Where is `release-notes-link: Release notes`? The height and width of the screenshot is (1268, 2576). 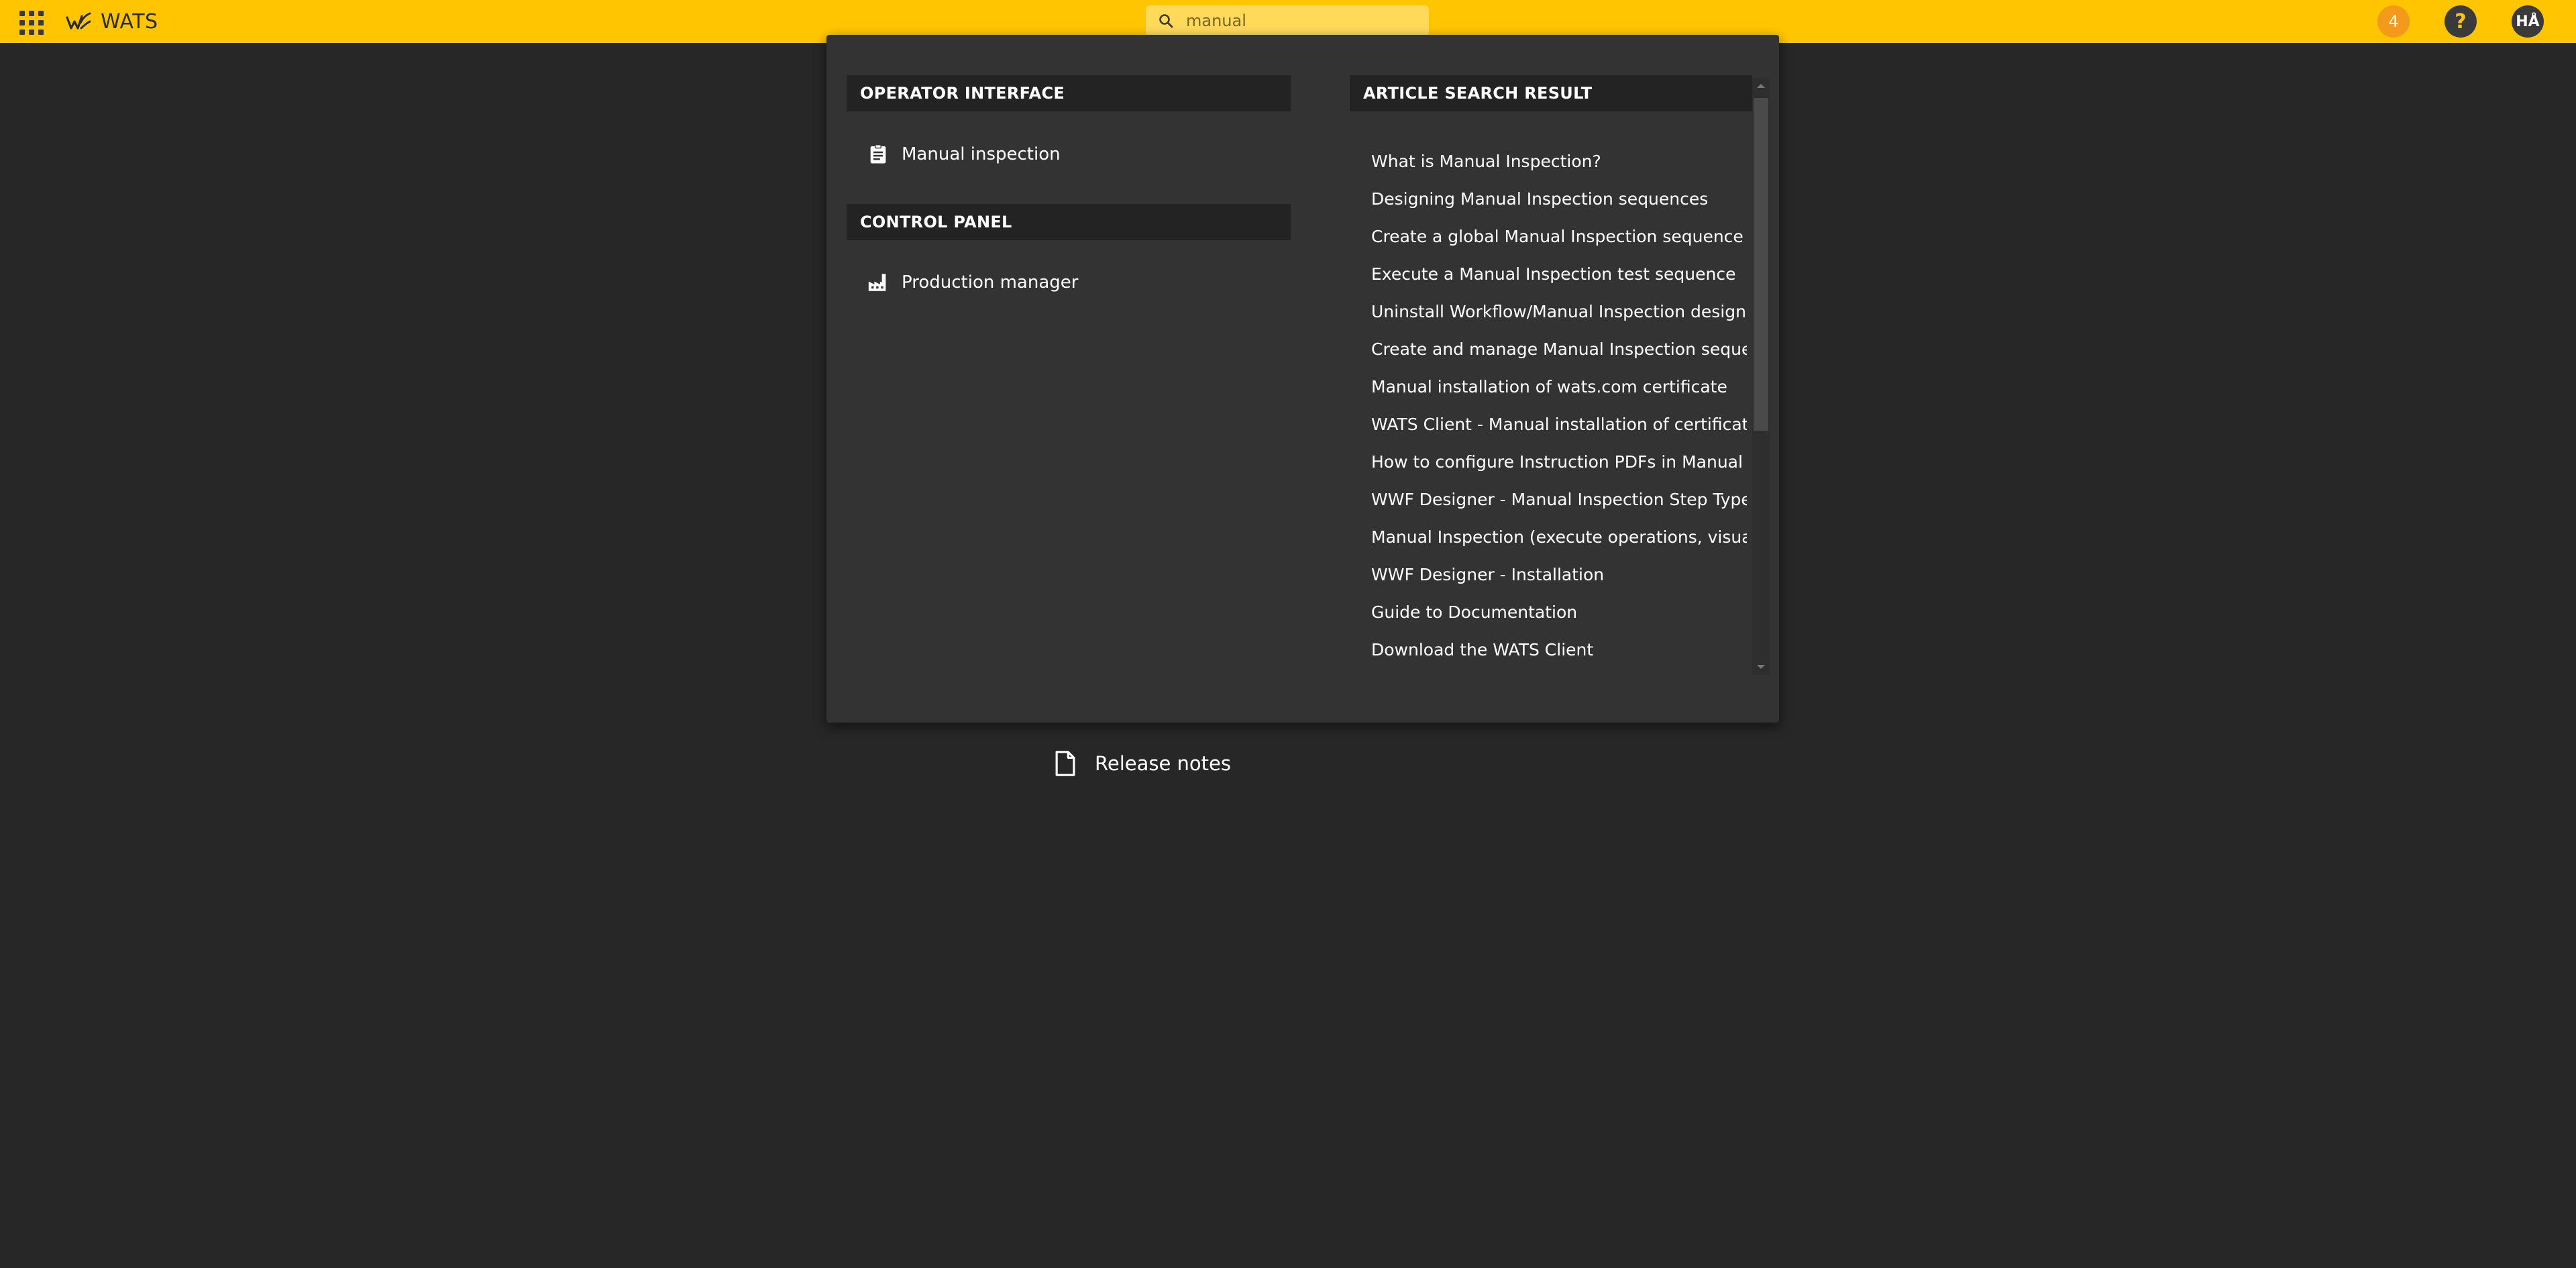 release-notes-link: Release notes is located at coordinates (1142, 763).